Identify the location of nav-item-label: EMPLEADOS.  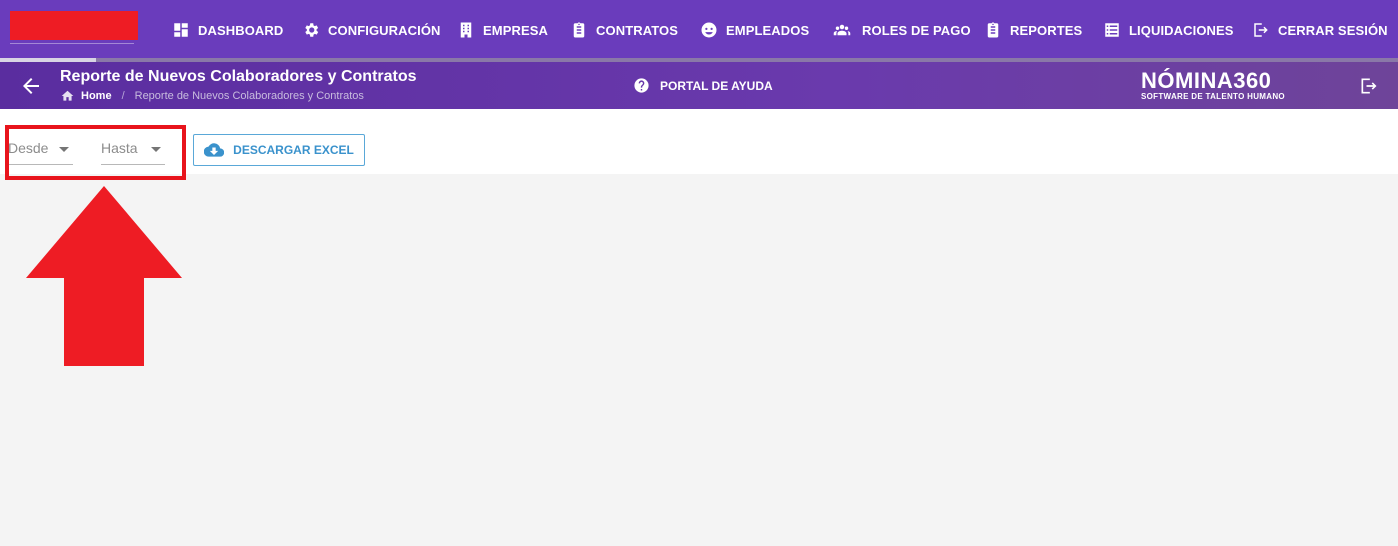
(768, 30).